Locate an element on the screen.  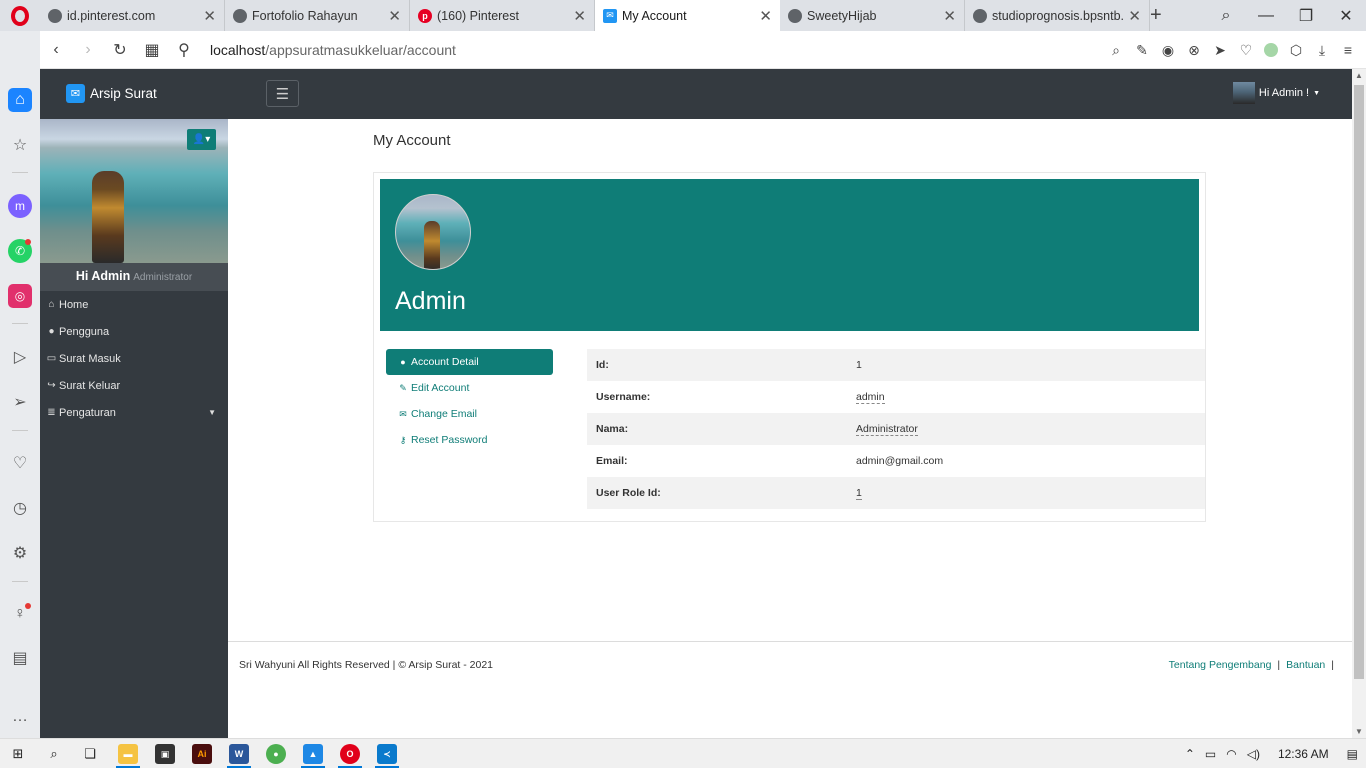
menu-icon: ≡ is located at coordinates (1348, 50).